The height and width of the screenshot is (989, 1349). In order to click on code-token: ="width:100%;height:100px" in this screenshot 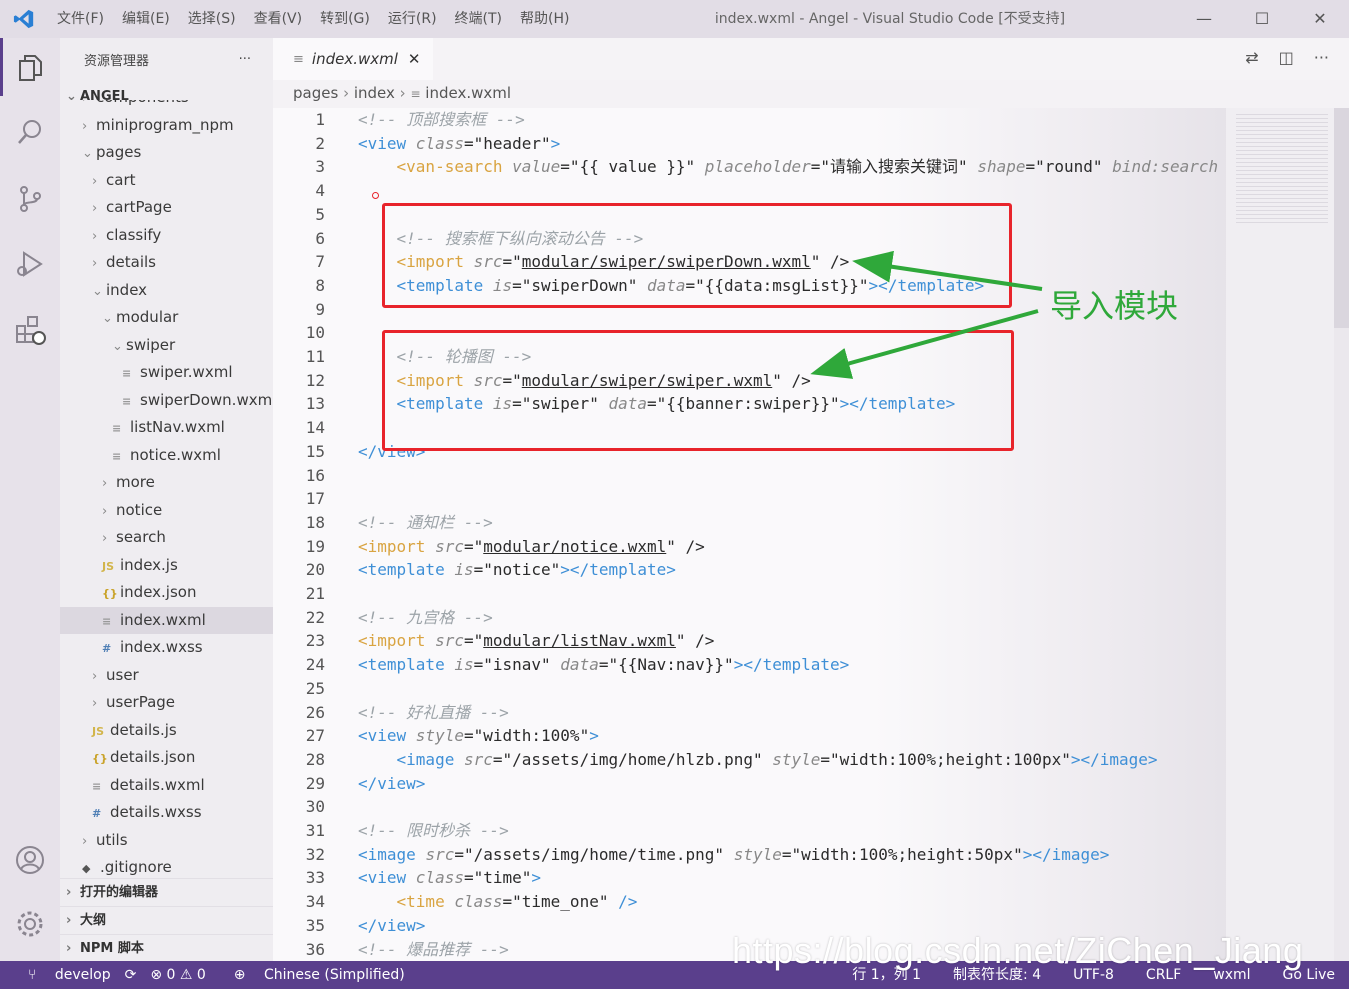, I will do `click(945, 759)`.